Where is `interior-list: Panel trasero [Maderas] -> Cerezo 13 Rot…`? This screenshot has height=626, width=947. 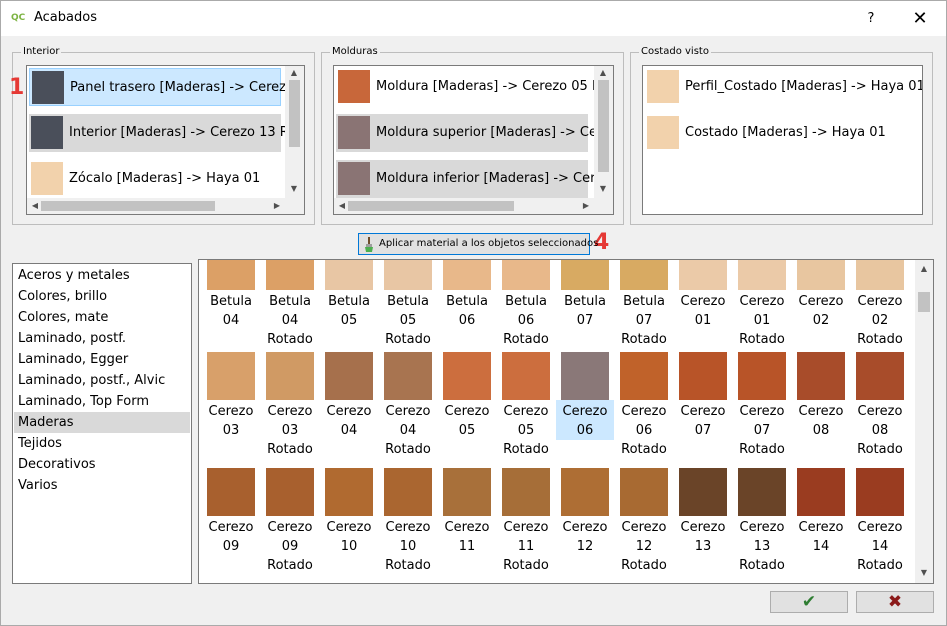 interior-list: Panel trasero [Maderas] -> Cerezo 13 Rot… is located at coordinates (165, 140).